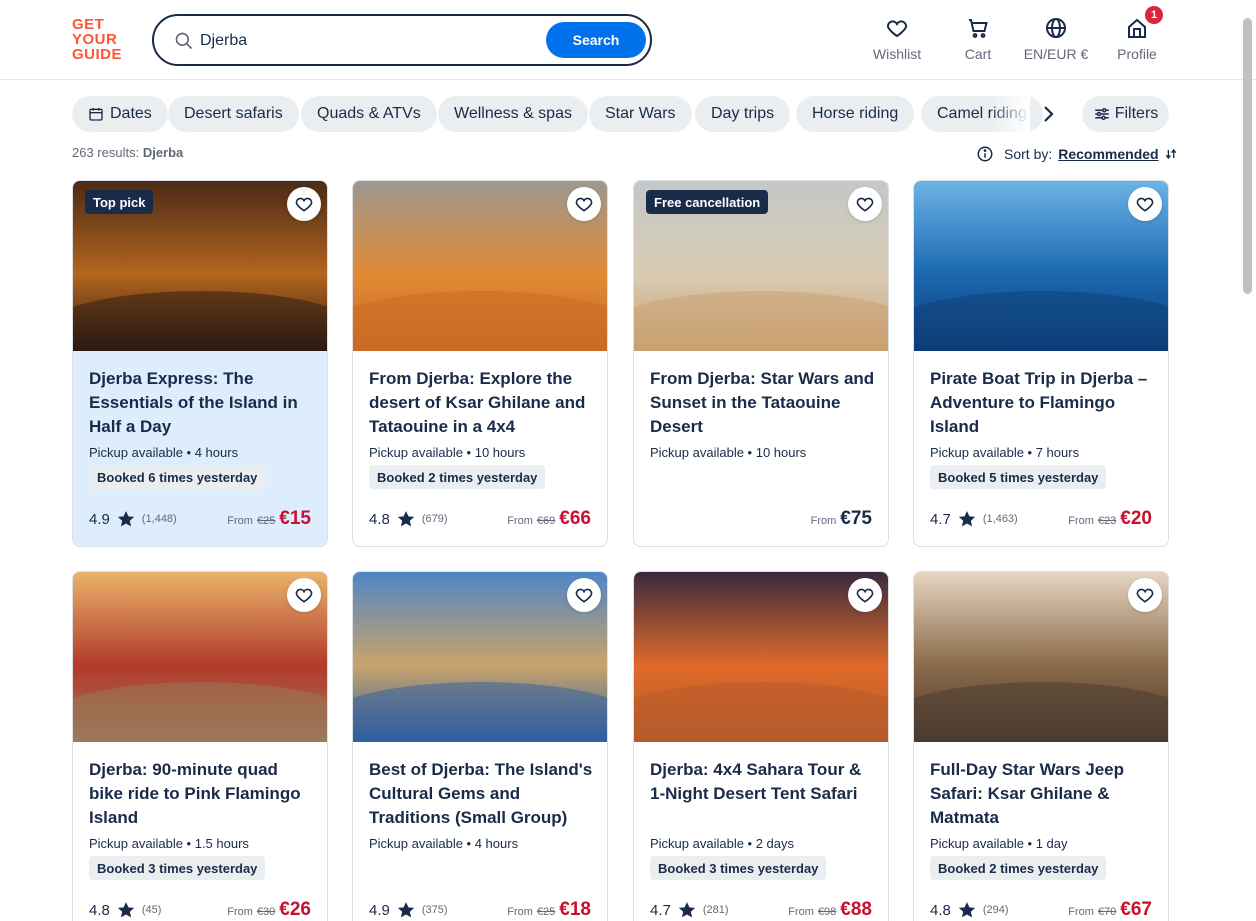 The image size is (1256, 921). Describe the element at coordinates (1005, 452) in the screenshot. I see `activity-meta: Pickup available • 7 hours` at that location.